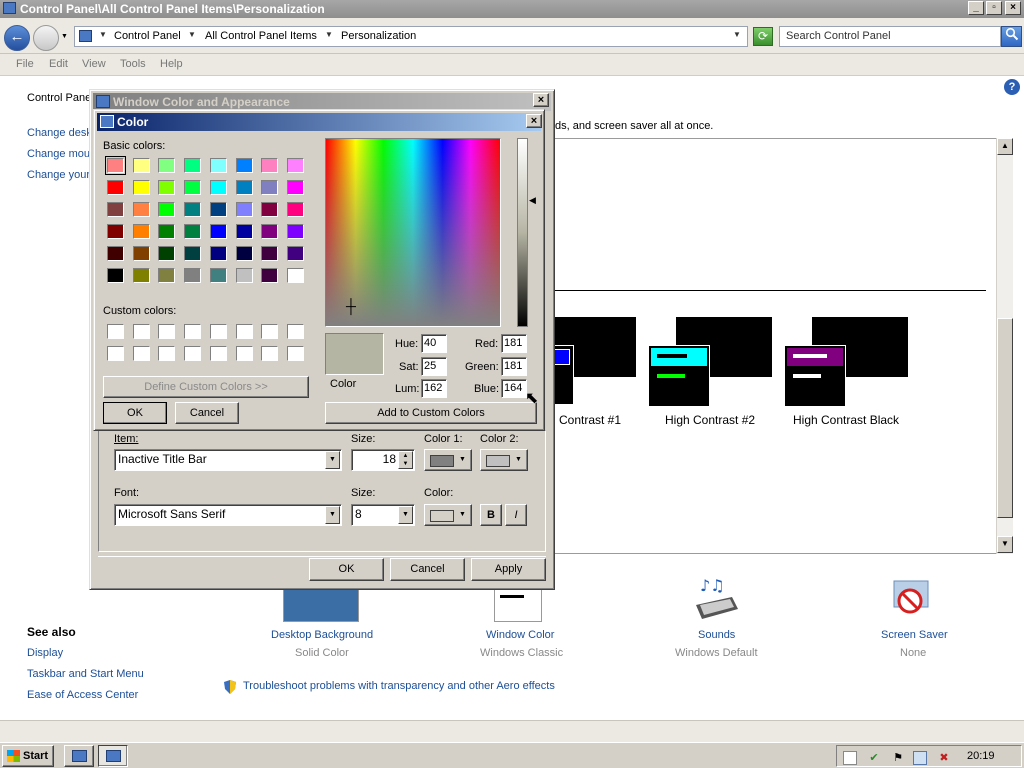 The image size is (1024, 768). What do you see at coordinates (113, 756) in the screenshot?
I see `taskbar-control-panel-button` at bounding box center [113, 756].